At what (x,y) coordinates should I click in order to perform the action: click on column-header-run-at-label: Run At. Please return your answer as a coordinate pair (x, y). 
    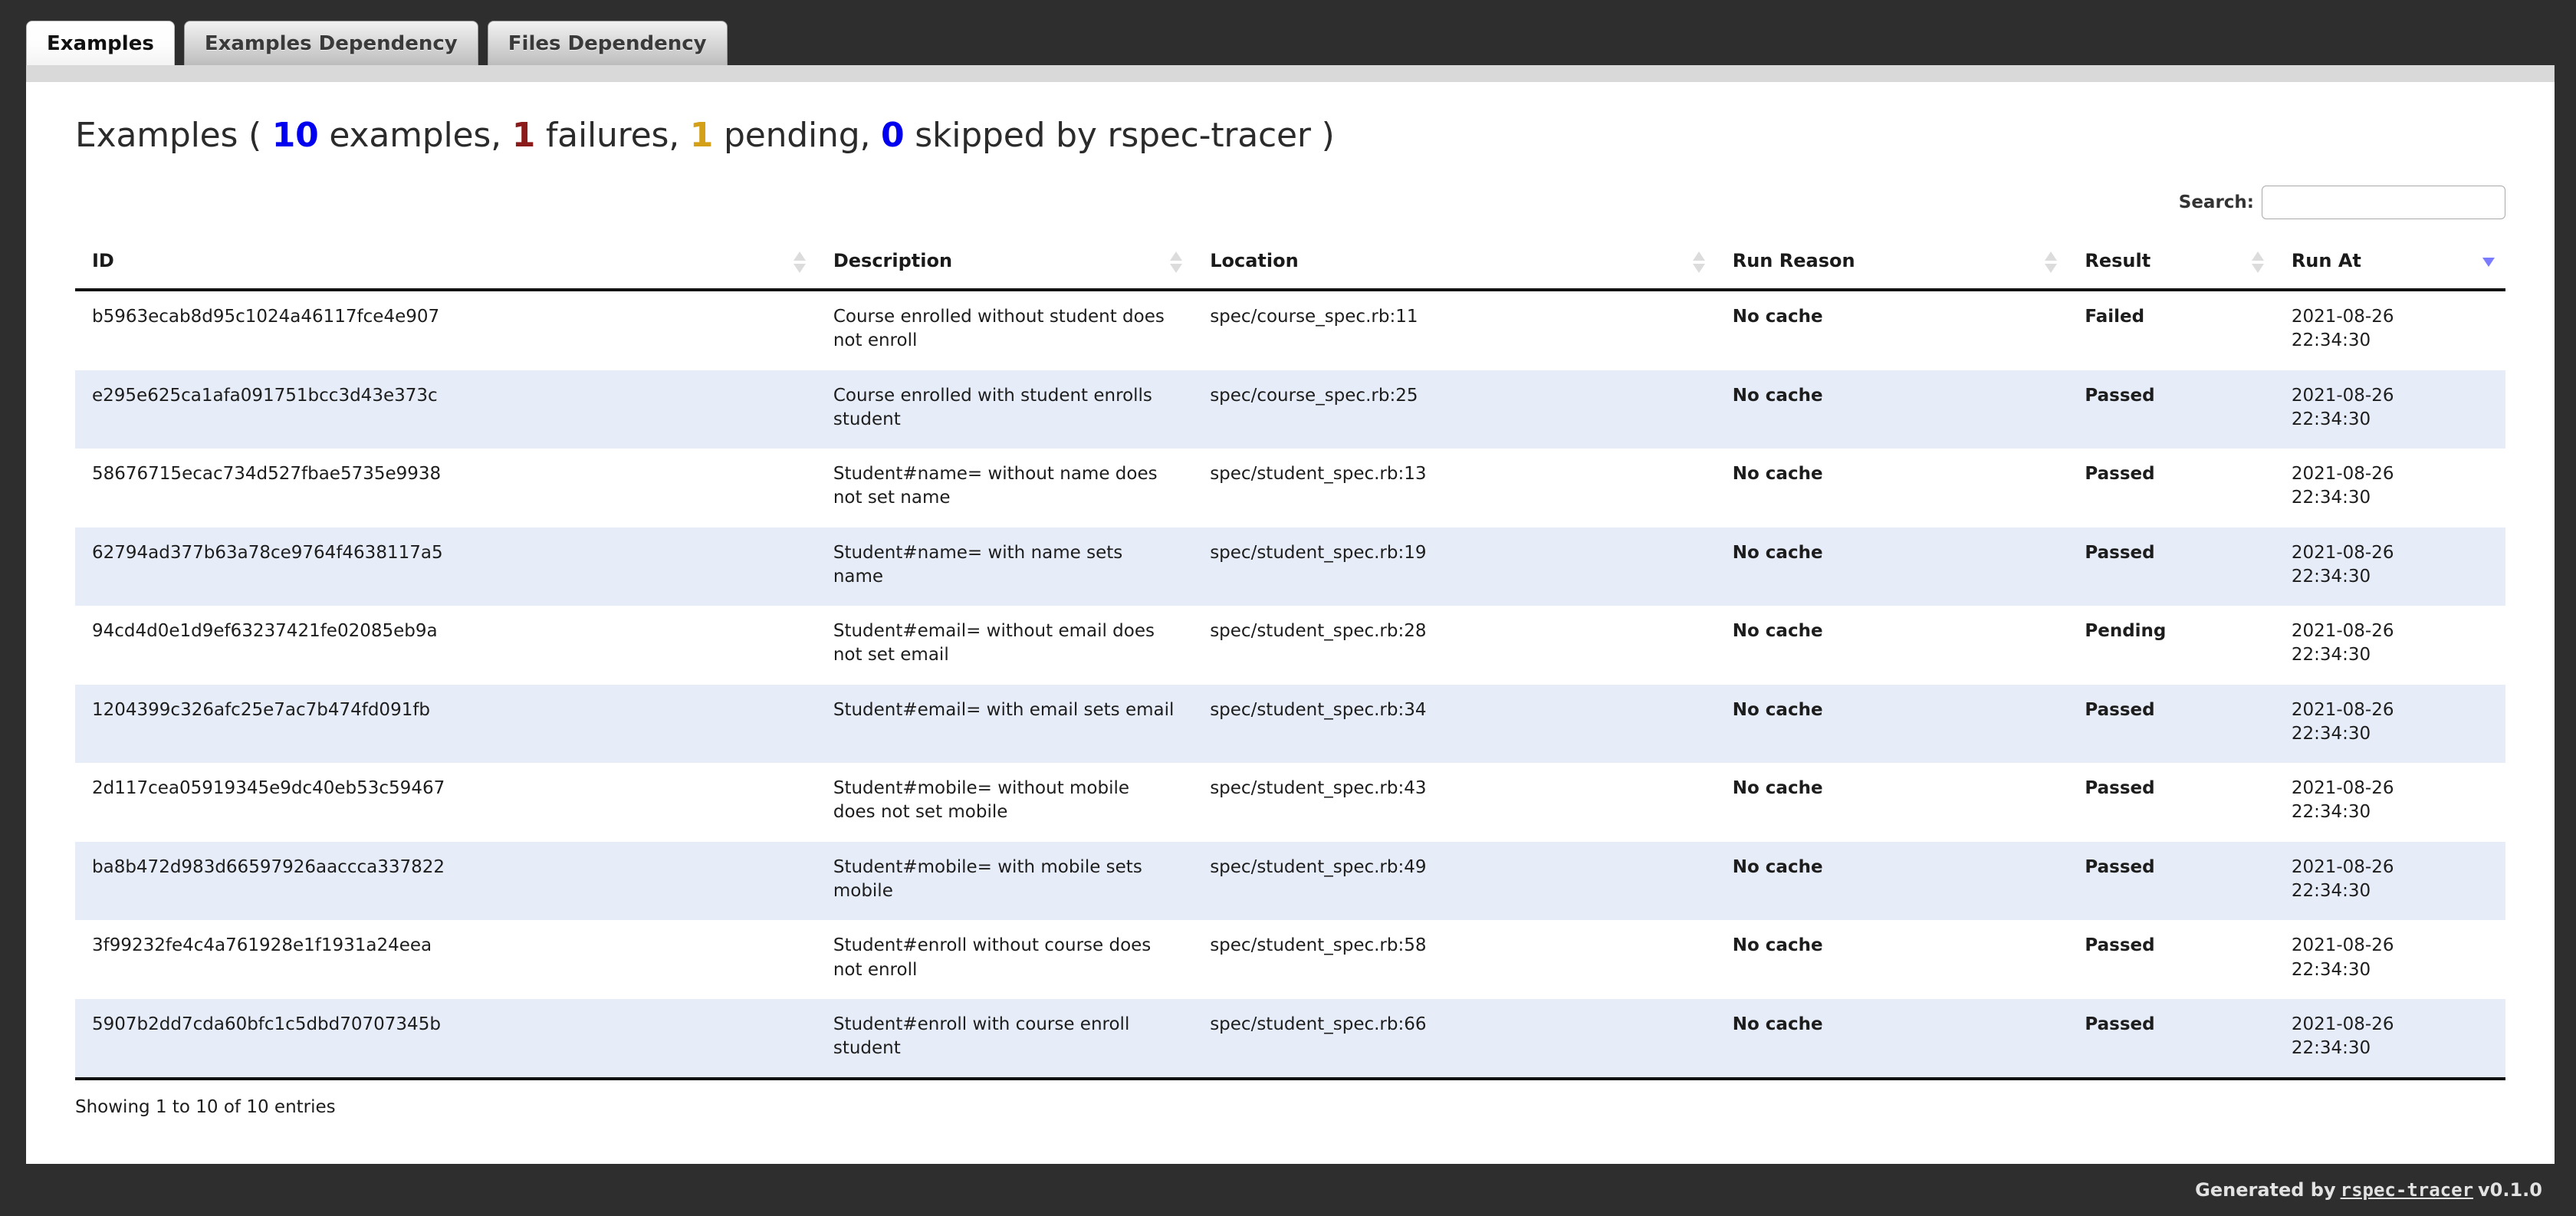
    Looking at the image, I should click on (2326, 260).